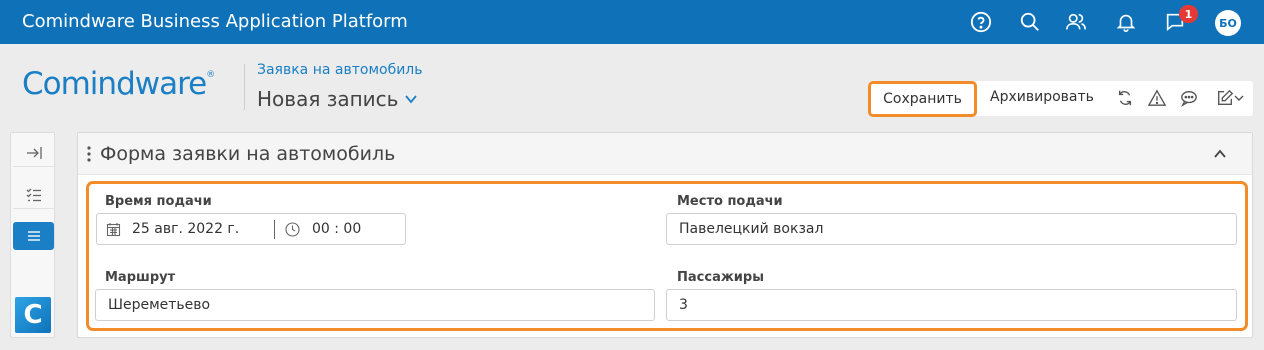 The image size is (1264, 350). Describe the element at coordinates (248, 154) in the screenshot. I see `form-title: Форма заявки на автомобиль` at that location.